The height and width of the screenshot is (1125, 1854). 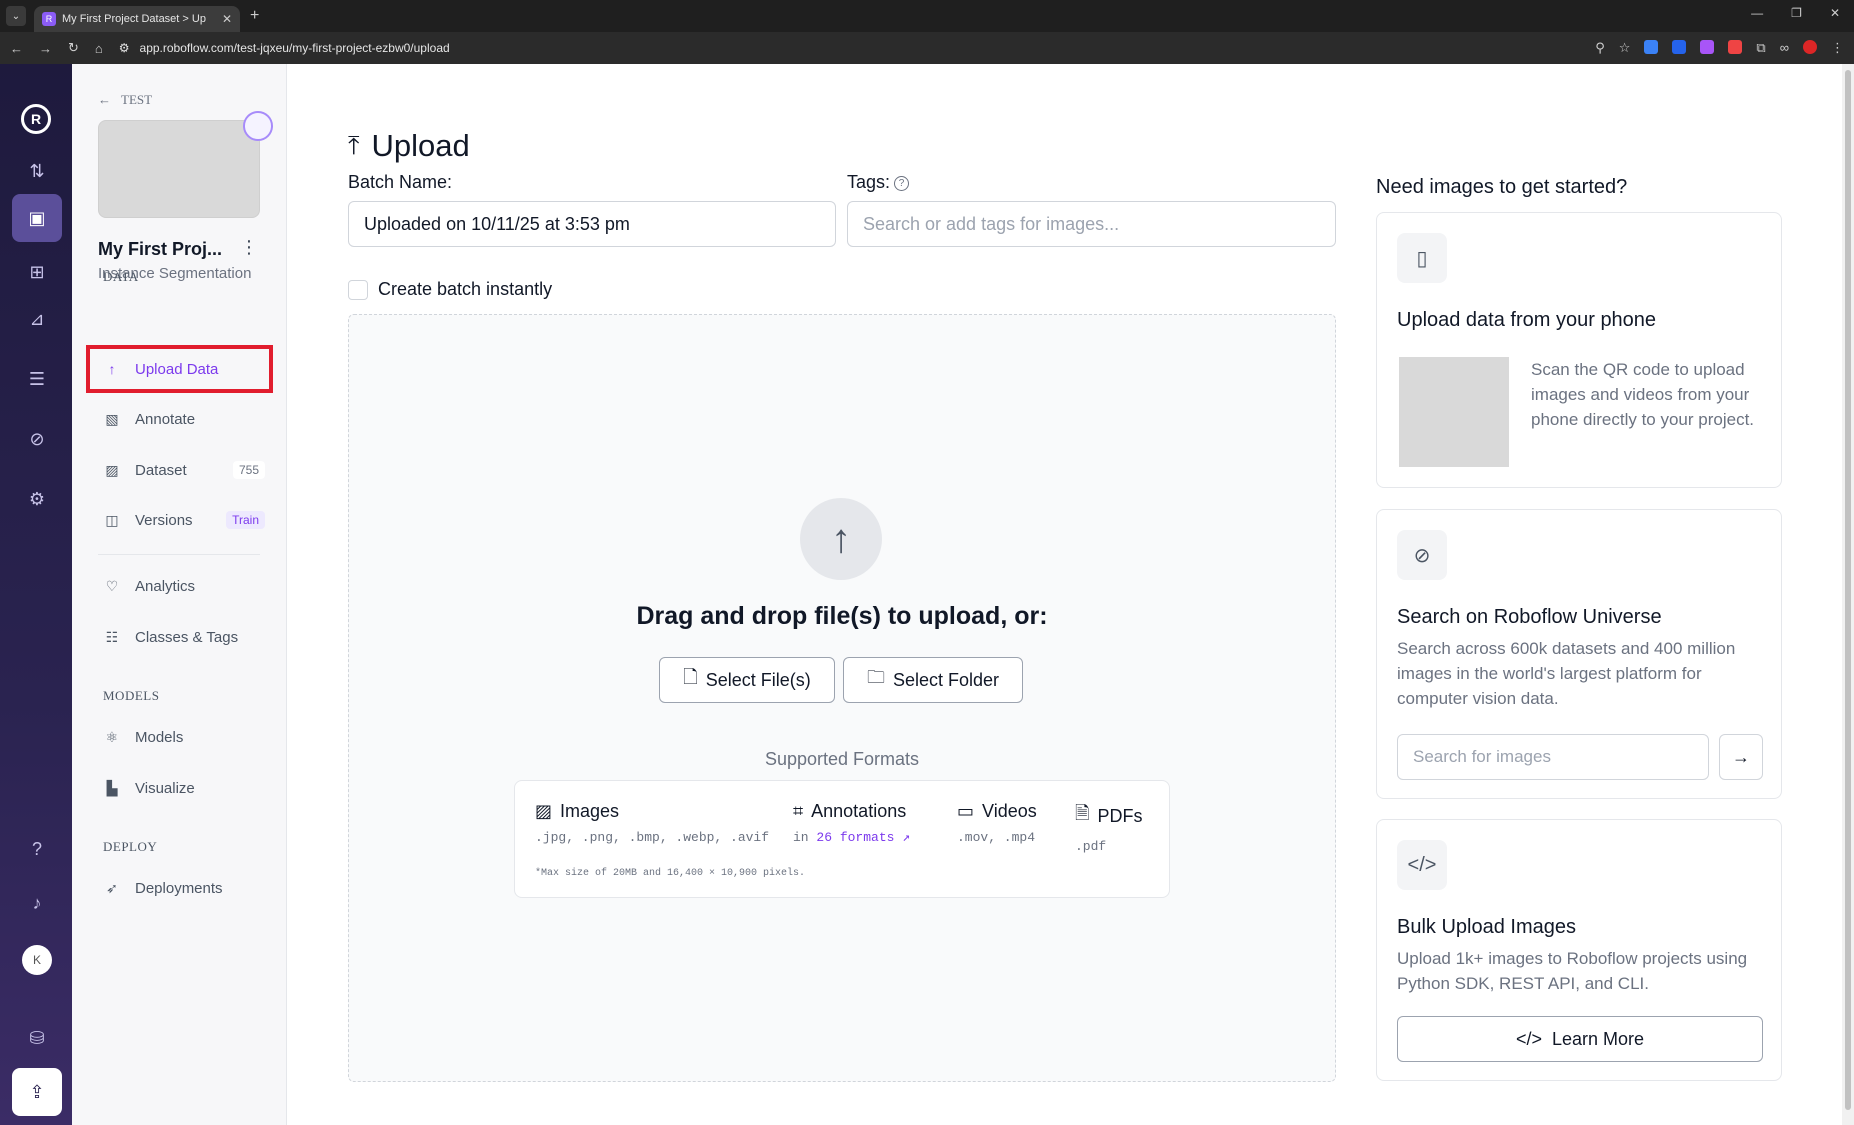 I want to click on upload-icon: ⇪, so click(x=37, y=1092).